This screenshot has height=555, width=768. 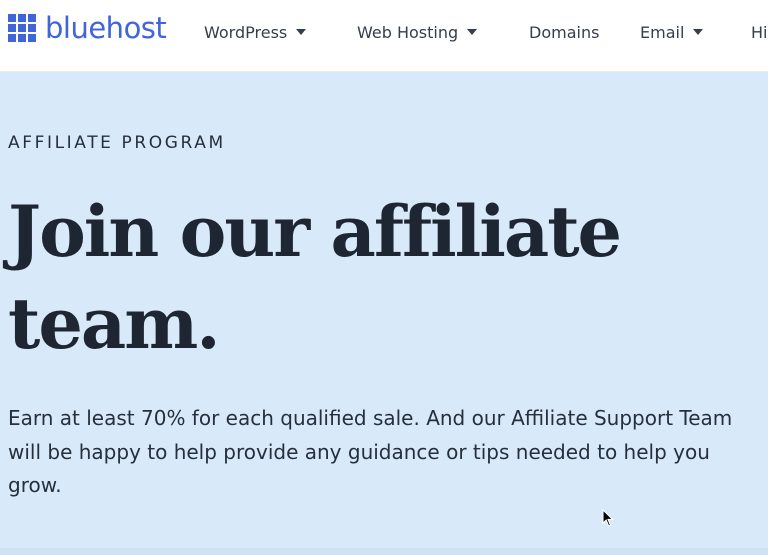 What do you see at coordinates (246, 32) in the screenshot?
I see `nav-item-label: WordPress` at bounding box center [246, 32].